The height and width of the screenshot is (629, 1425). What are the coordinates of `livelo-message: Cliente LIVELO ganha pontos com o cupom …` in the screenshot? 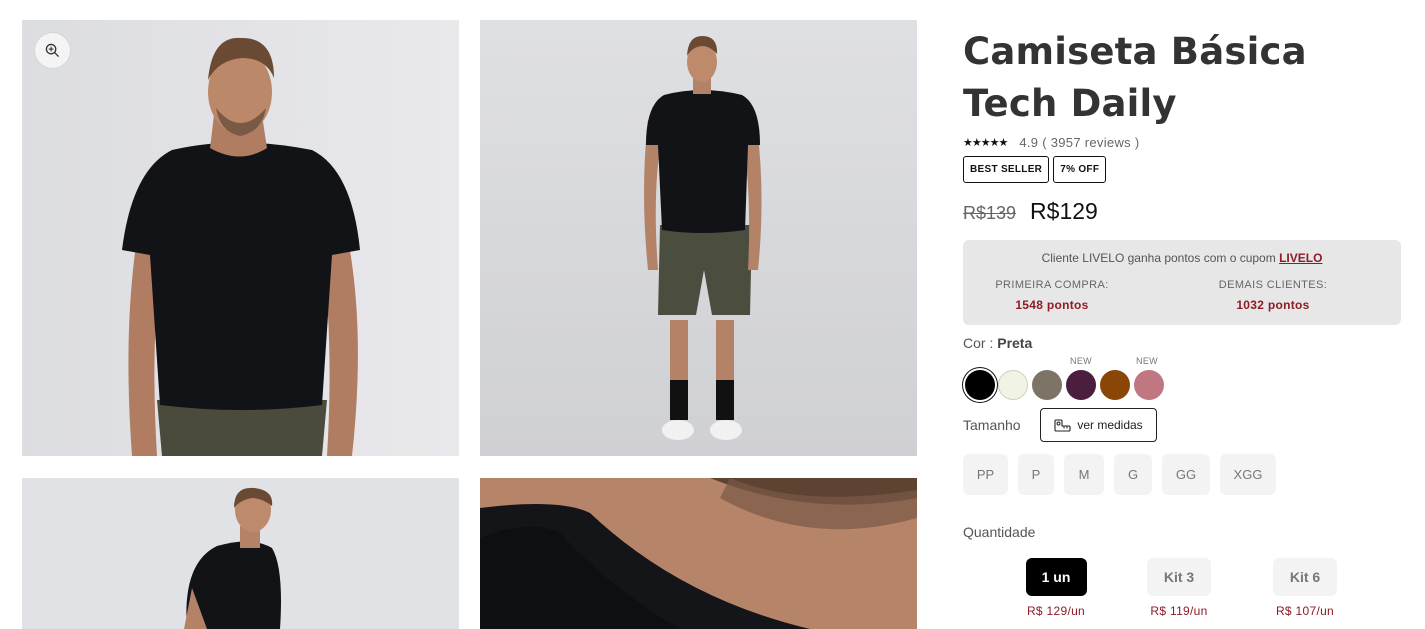 It's located at (1182, 258).